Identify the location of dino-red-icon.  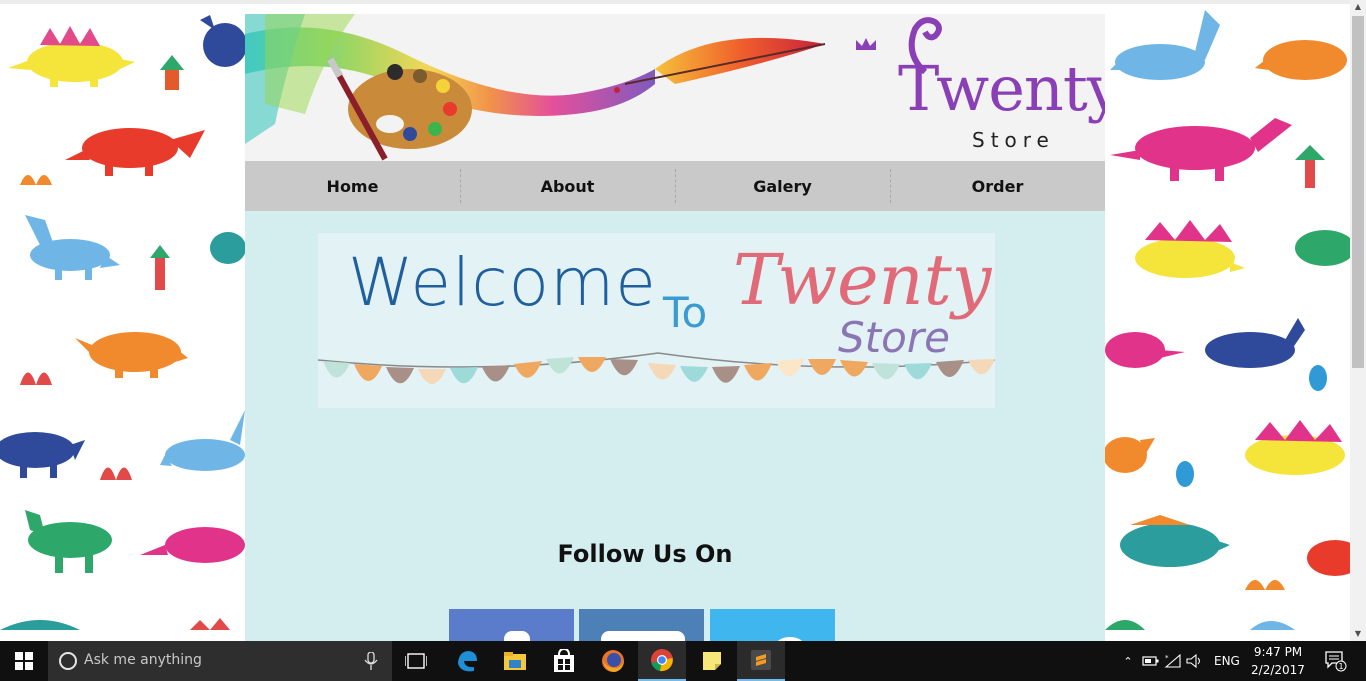
(135, 152).